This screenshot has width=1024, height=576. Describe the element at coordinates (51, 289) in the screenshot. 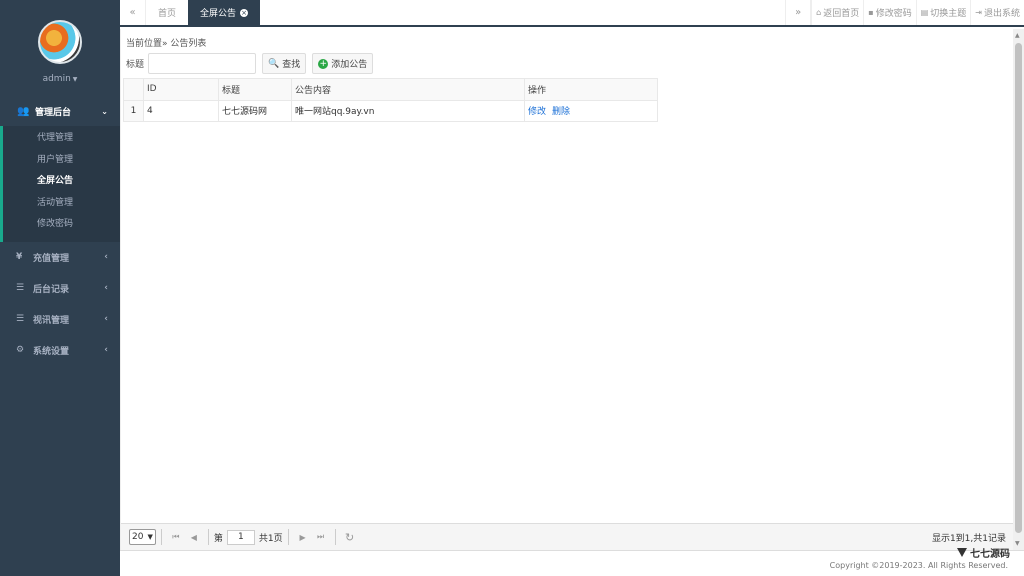

I see `nav-logs-label: 后台记录` at that location.